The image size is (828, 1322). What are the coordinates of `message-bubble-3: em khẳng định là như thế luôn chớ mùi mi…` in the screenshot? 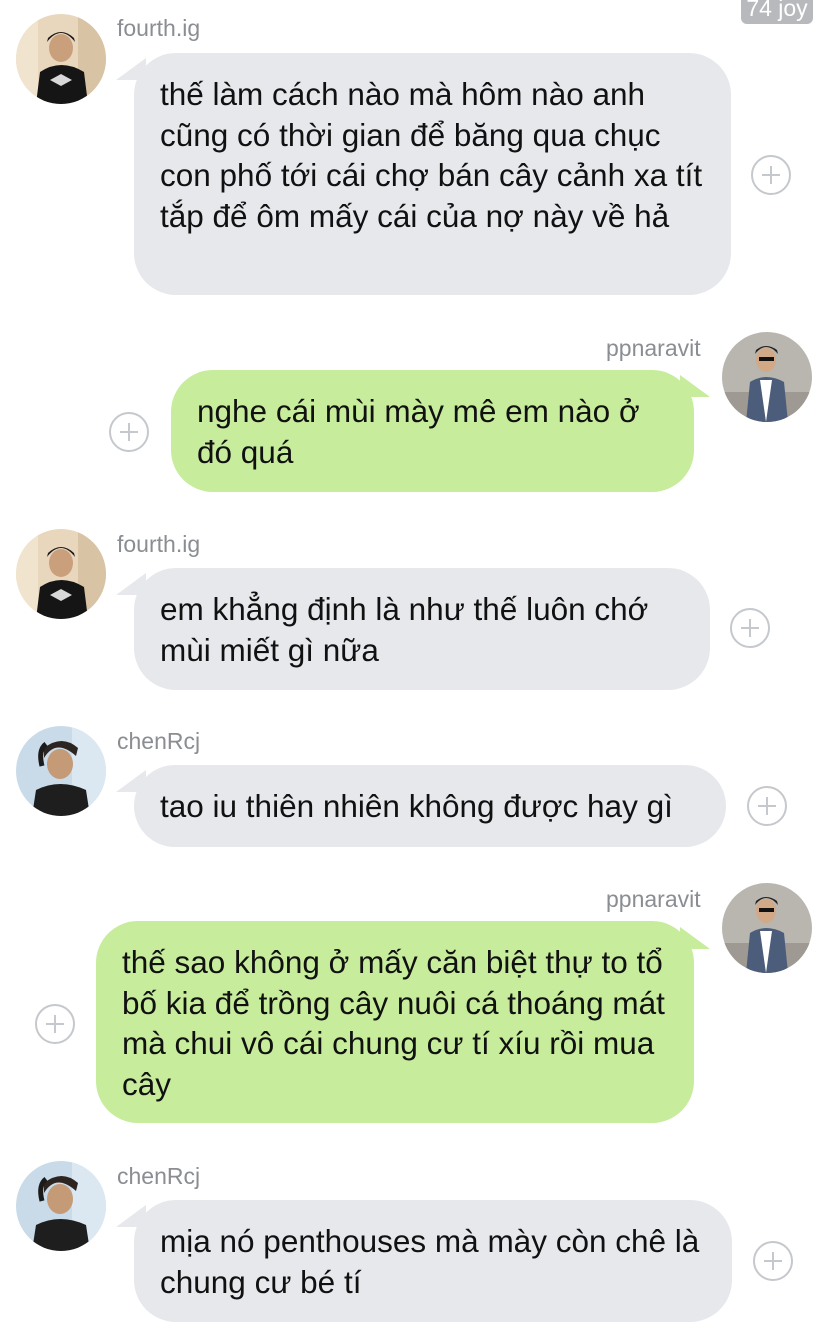 It's located at (422, 629).